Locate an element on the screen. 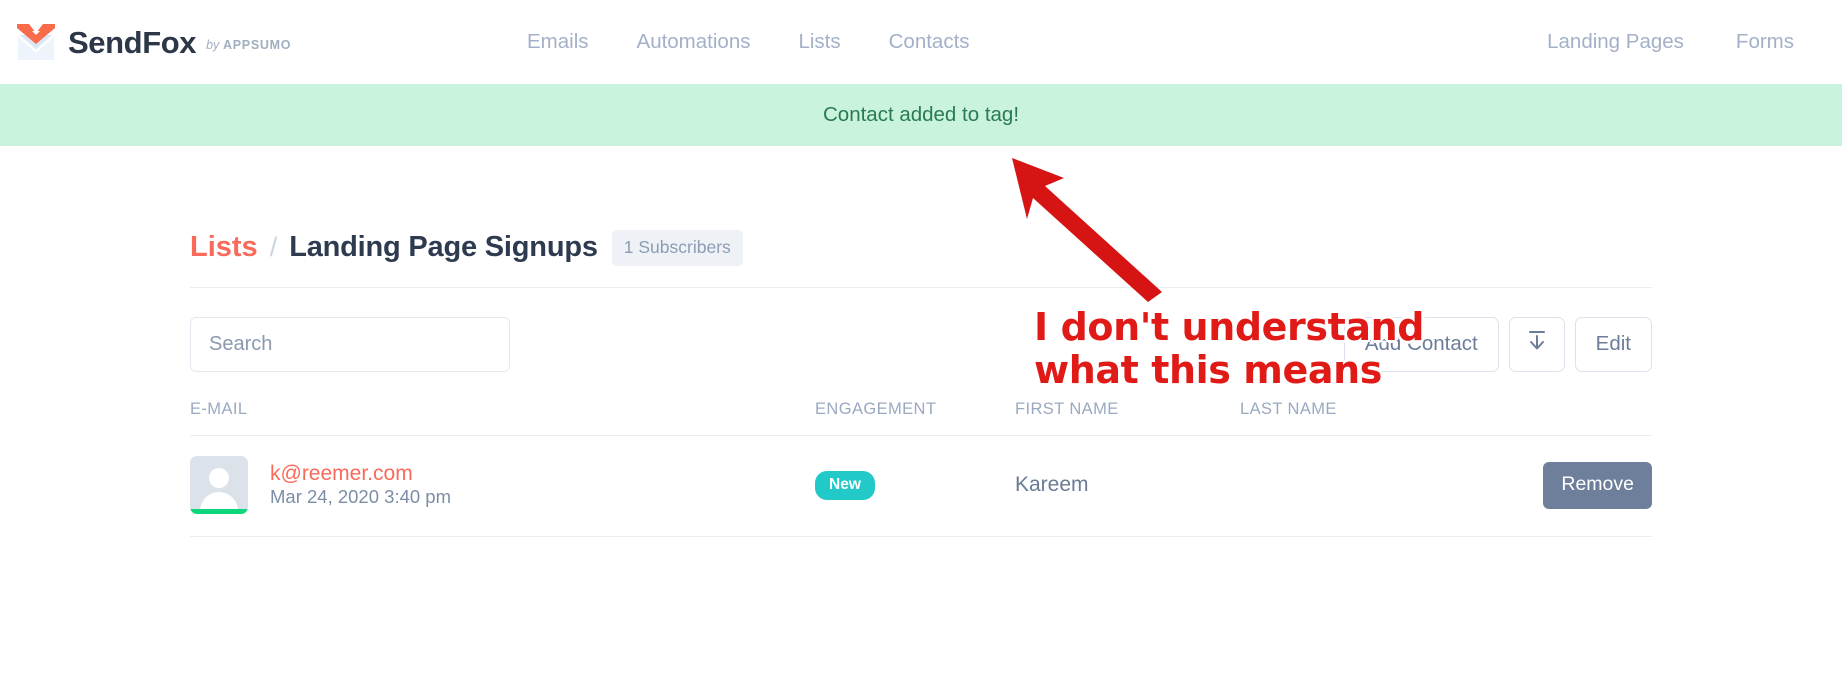 The image size is (1842, 680). sendfox-fox-envelope-logo is located at coordinates (36, 42).